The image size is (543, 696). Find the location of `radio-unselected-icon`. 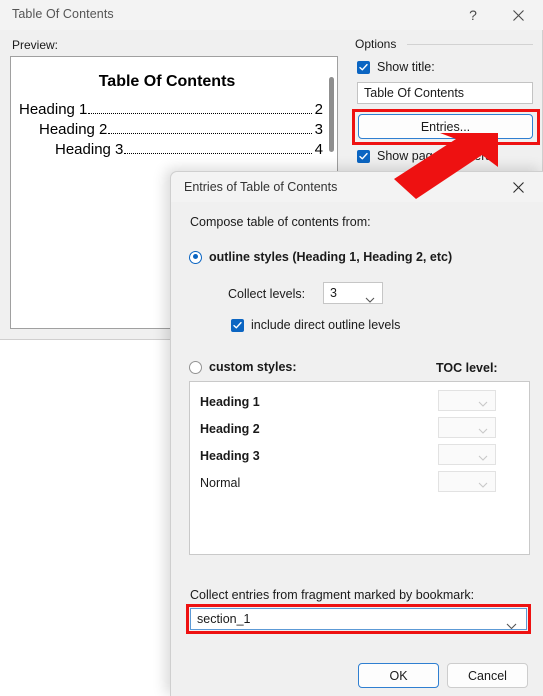

radio-unselected-icon is located at coordinates (195, 367).